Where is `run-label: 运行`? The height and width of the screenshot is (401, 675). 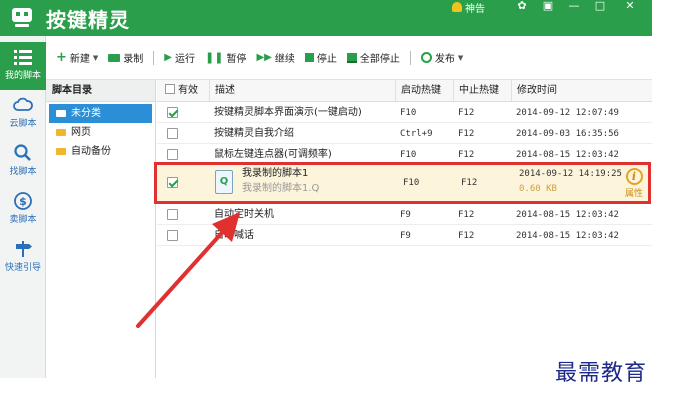 run-label: 运行 is located at coordinates (185, 59).